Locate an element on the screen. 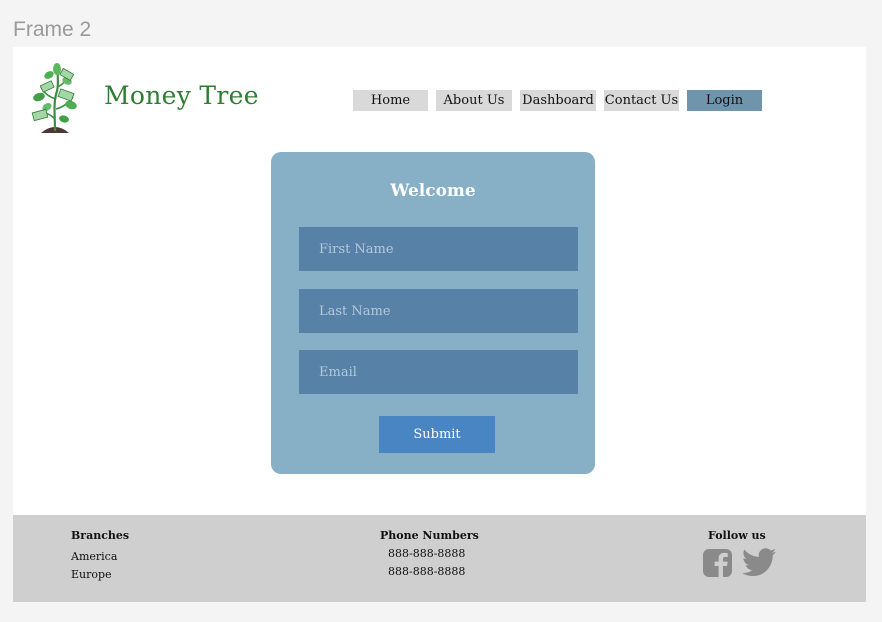 This screenshot has height=622, width=882. branches-heading: Branches is located at coordinates (100, 535).